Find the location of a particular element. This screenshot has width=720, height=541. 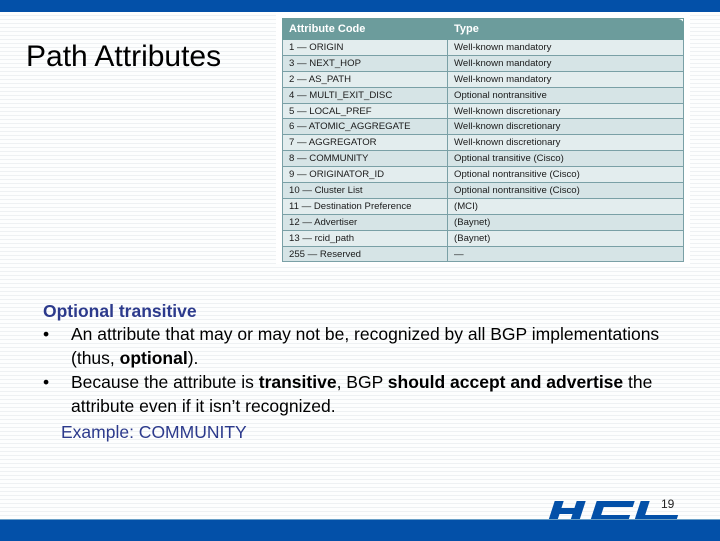

table-row: 12 — Advertiser (Baynet) is located at coordinates (483, 222).